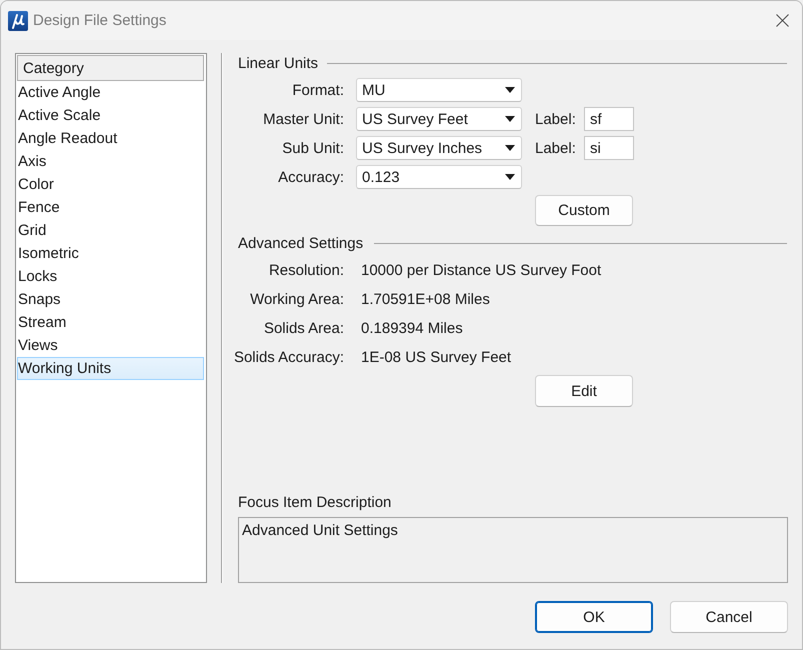 Image resolution: width=803 pixels, height=650 pixels. What do you see at coordinates (425, 299) in the screenshot?
I see `setting-value: 1.70591E+08 Miles` at bounding box center [425, 299].